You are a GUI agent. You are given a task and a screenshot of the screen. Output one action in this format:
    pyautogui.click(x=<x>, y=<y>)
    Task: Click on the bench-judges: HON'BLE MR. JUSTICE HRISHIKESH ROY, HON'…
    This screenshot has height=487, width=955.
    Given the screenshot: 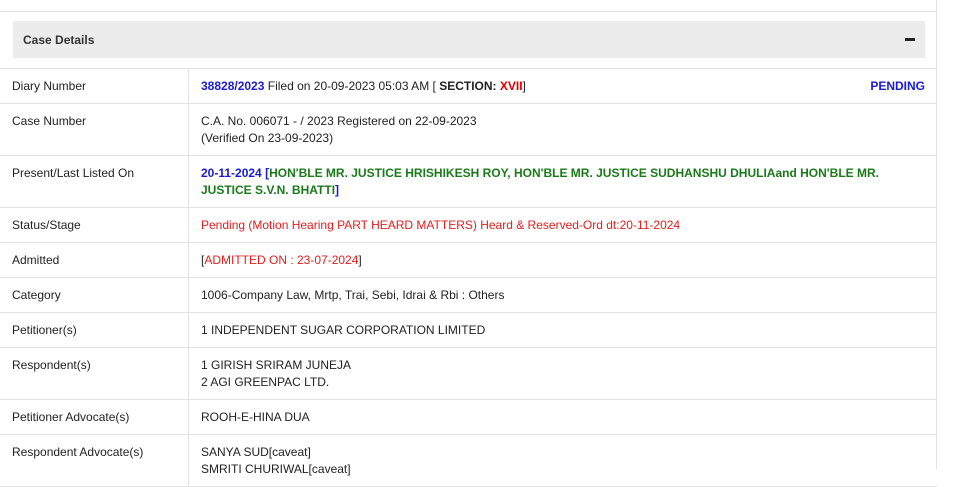 What is the action you would take?
    pyautogui.click(x=540, y=181)
    